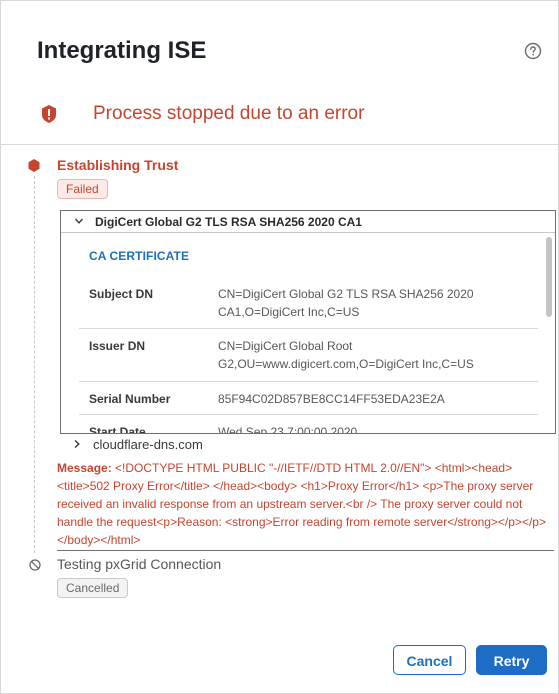  What do you see at coordinates (34, 364) in the screenshot?
I see `step-connector` at bounding box center [34, 364].